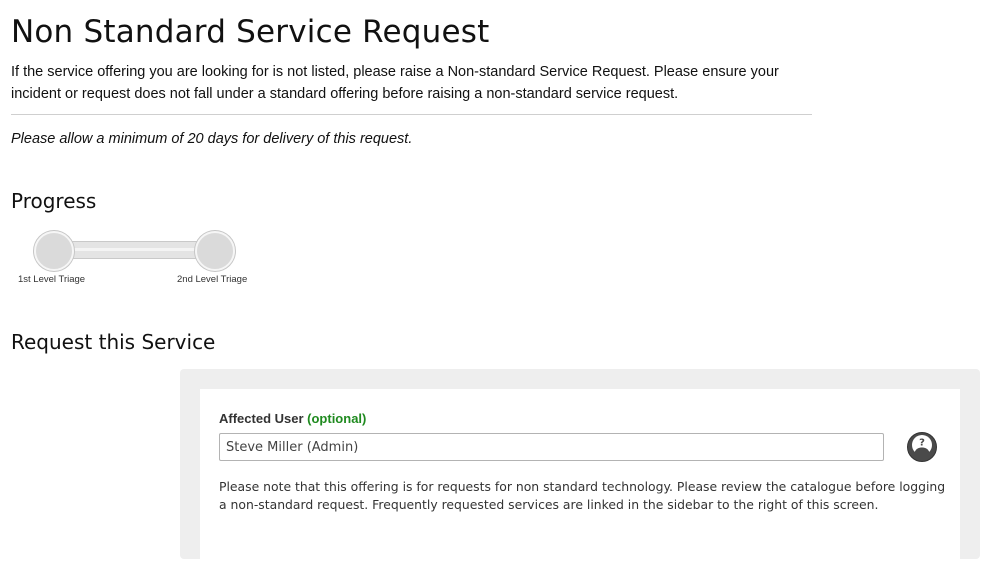 Image resolution: width=992 pixels, height=569 pixels. I want to click on progress-tracker: 1st Level Triage 2nd Level Triage, so click(144, 258).